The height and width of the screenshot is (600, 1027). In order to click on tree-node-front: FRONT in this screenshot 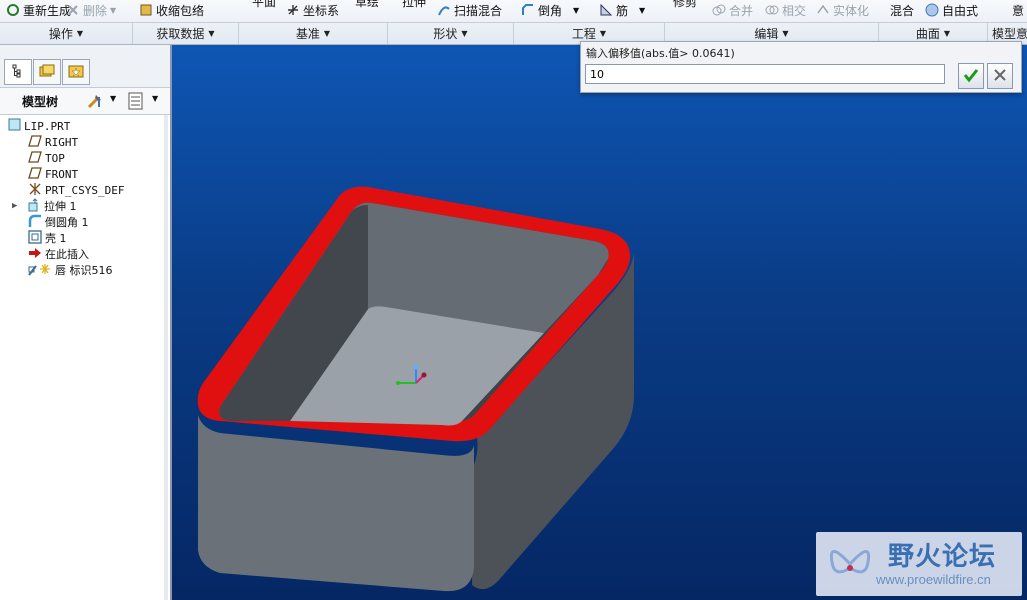, I will do `click(53, 174)`.